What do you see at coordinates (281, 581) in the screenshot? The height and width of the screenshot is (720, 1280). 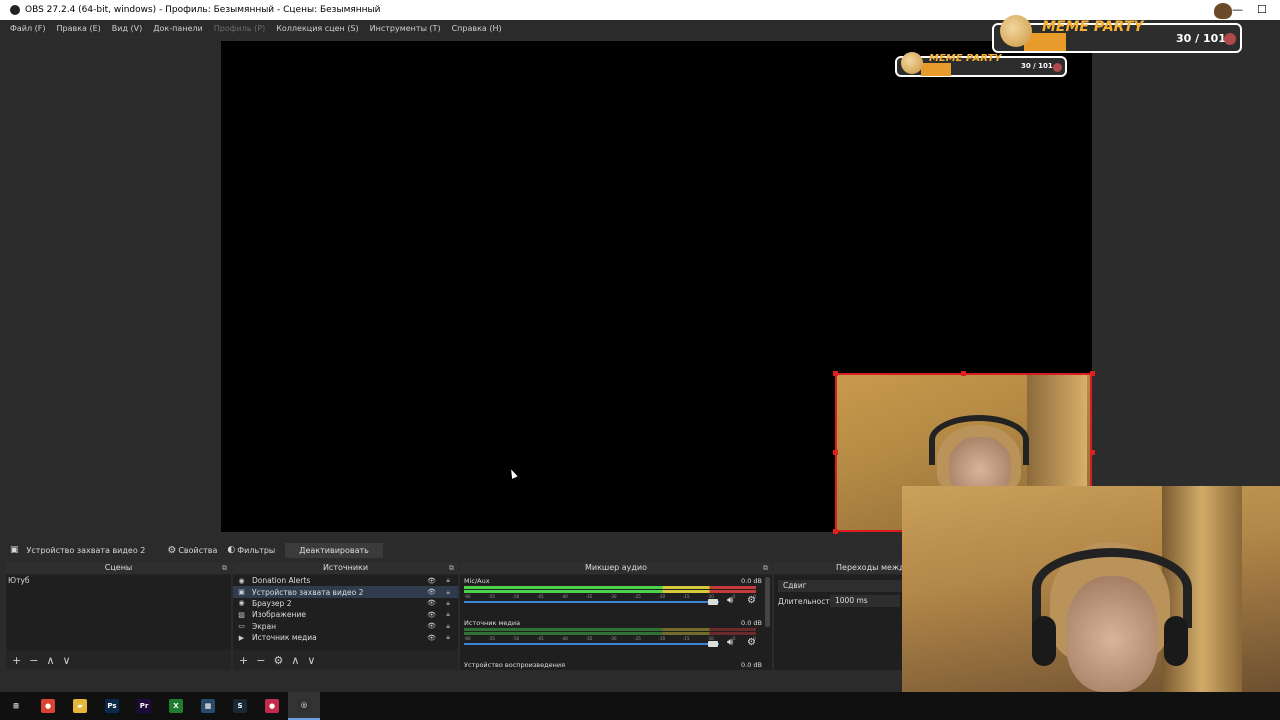 I see `source-item-label: Donation Alerts` at bounding box center [281, 581].